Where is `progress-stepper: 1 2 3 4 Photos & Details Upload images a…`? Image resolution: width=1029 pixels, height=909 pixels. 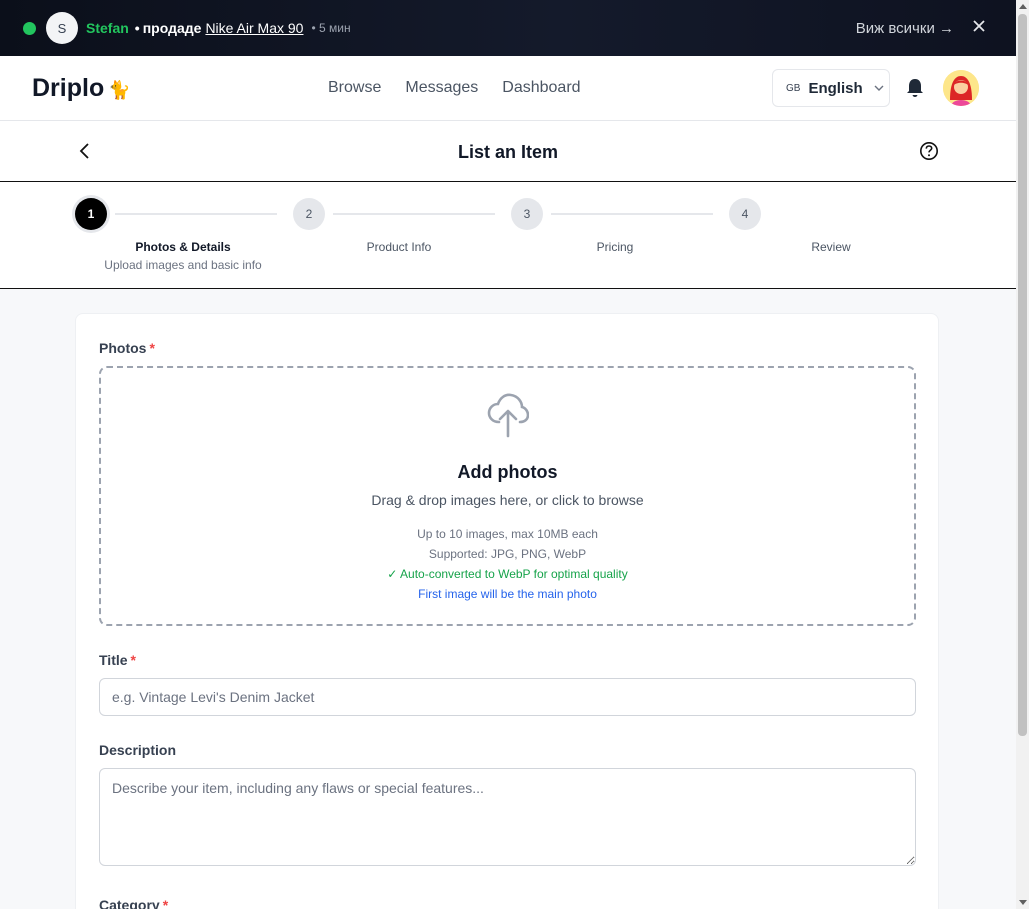 progress-stepper: 1 2 3 4 Photos & Details Upload images a… is located at coordinates (508, 235).